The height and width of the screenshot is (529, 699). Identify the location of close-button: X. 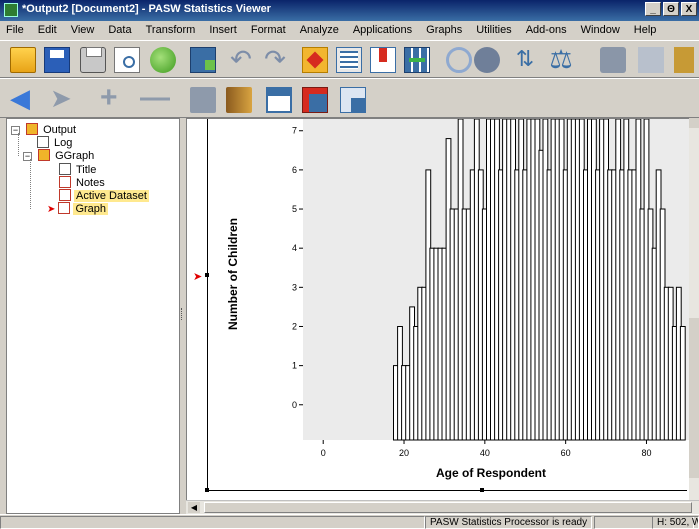
(689, 9).